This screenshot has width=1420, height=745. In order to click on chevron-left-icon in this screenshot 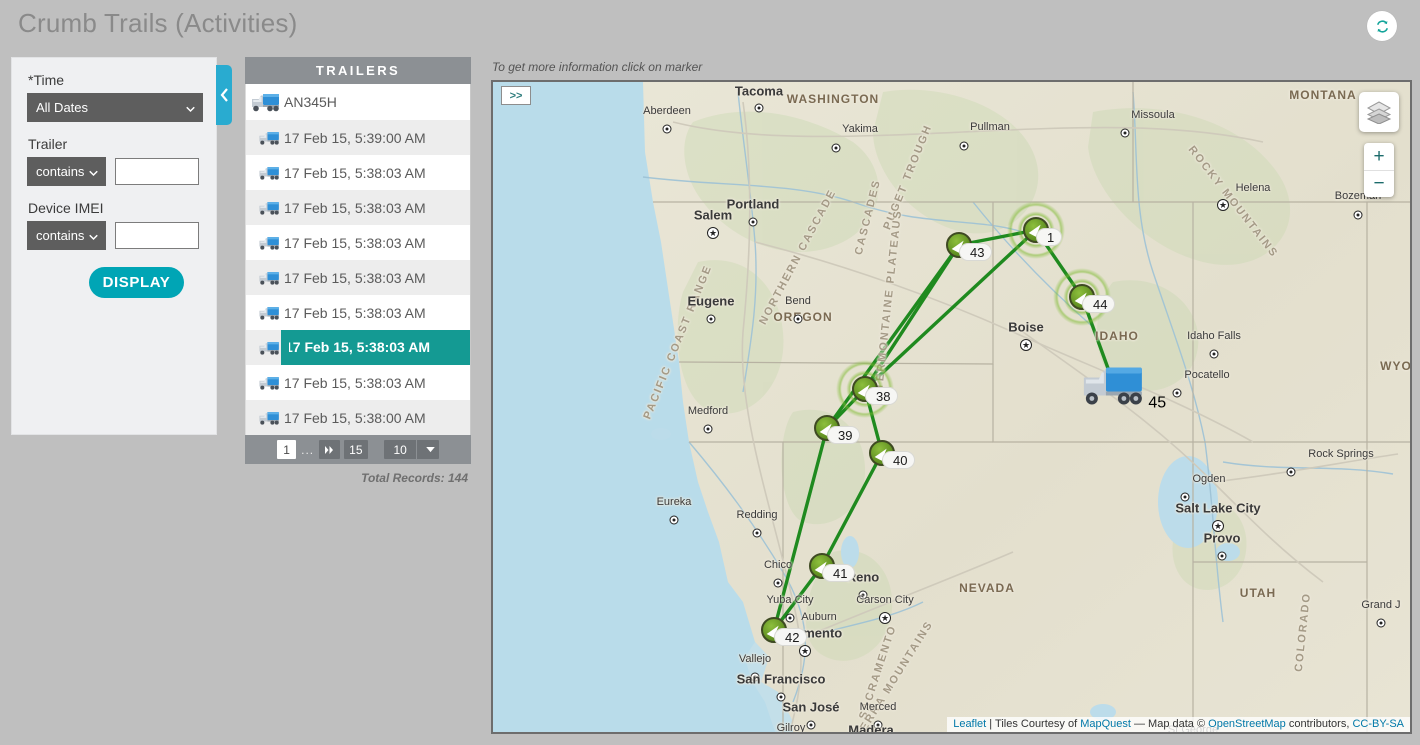, I will do `click(224, 95)`.